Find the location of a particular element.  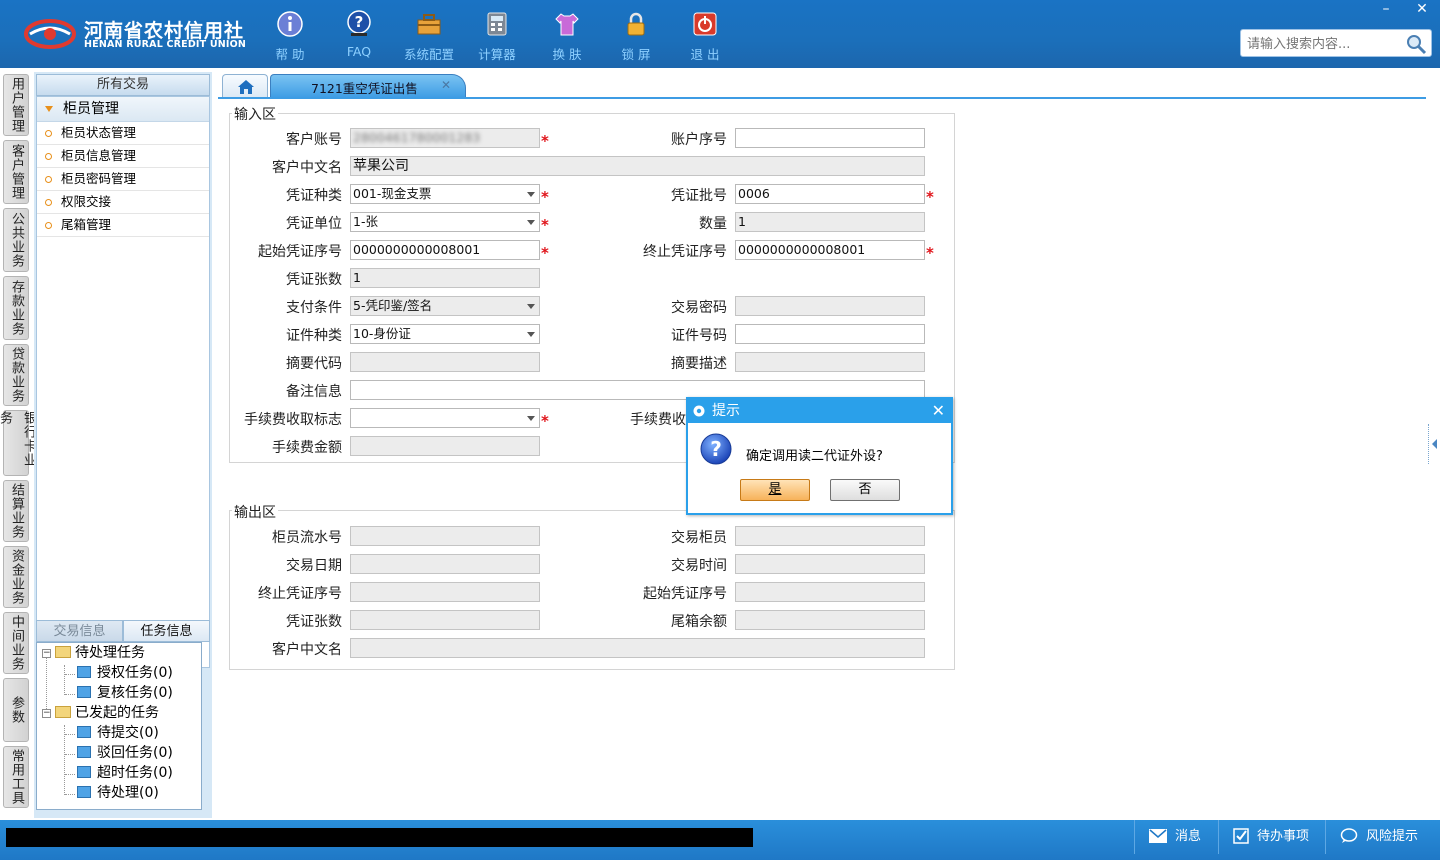

label-customer-account: 客户账号 is located at coordinates (314, 140).